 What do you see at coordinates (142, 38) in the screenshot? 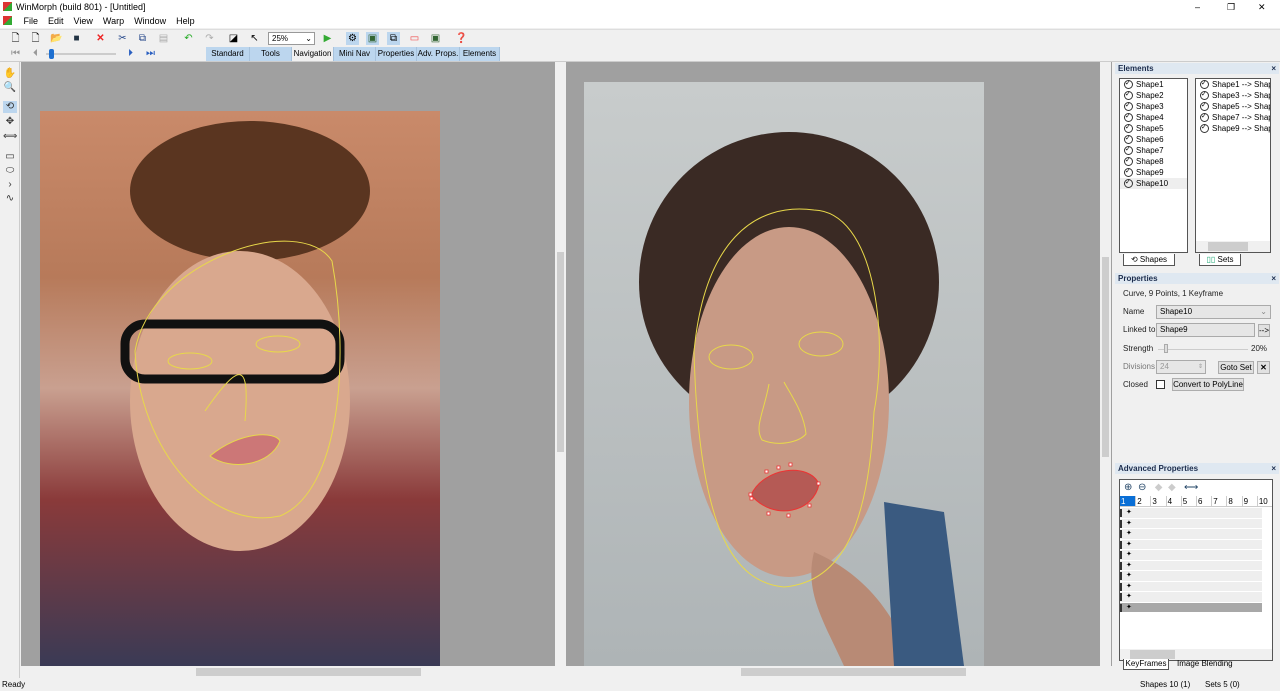
I see `copy-icon: ⧉` at bounding box center [142, 38].